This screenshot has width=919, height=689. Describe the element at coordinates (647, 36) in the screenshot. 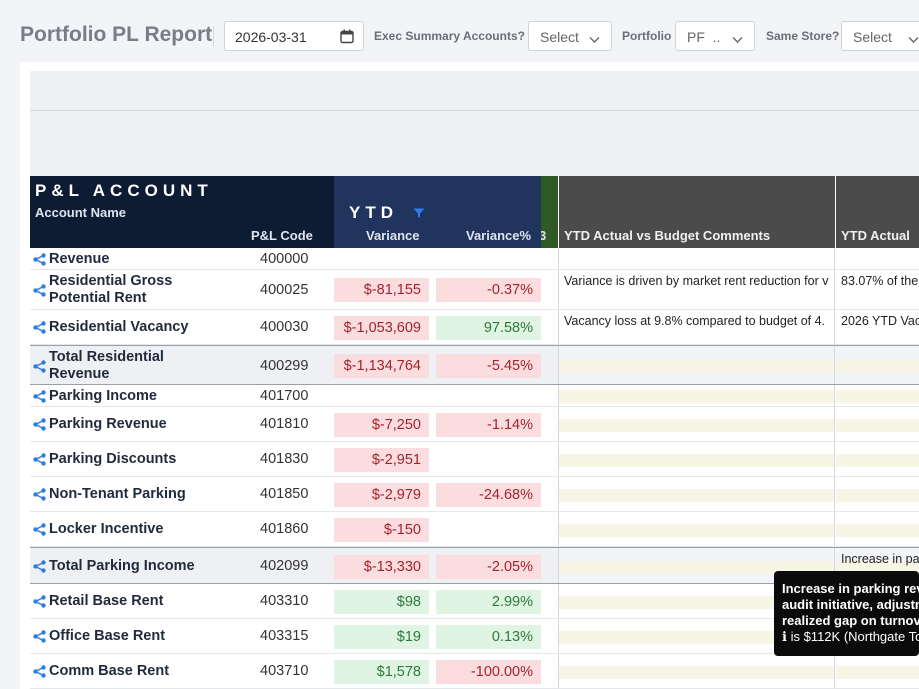

I see `portfolio-label: Portfolio` at that location.